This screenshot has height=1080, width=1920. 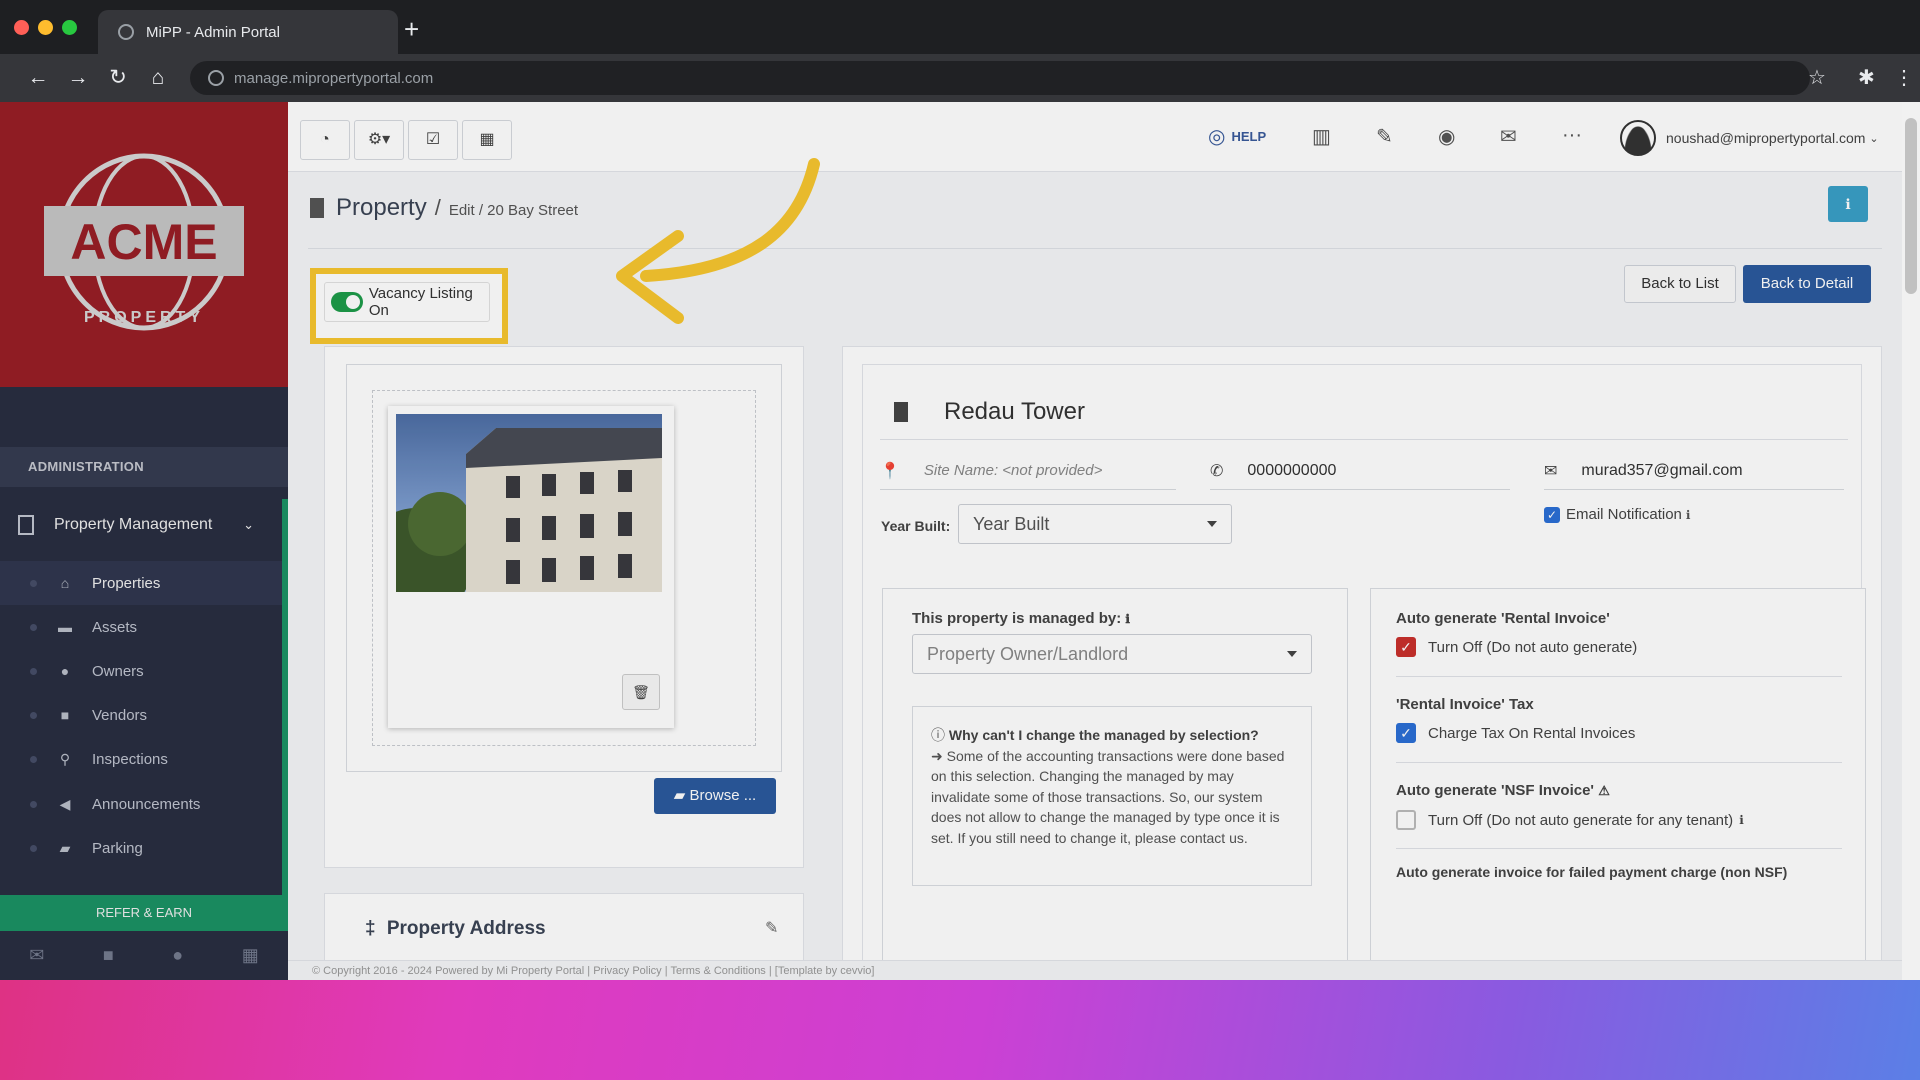 What do you see at coordinates (641, 692) in the screenshot?
I see `delete-photo-button: 🗑` at bounding box center [641, 692].